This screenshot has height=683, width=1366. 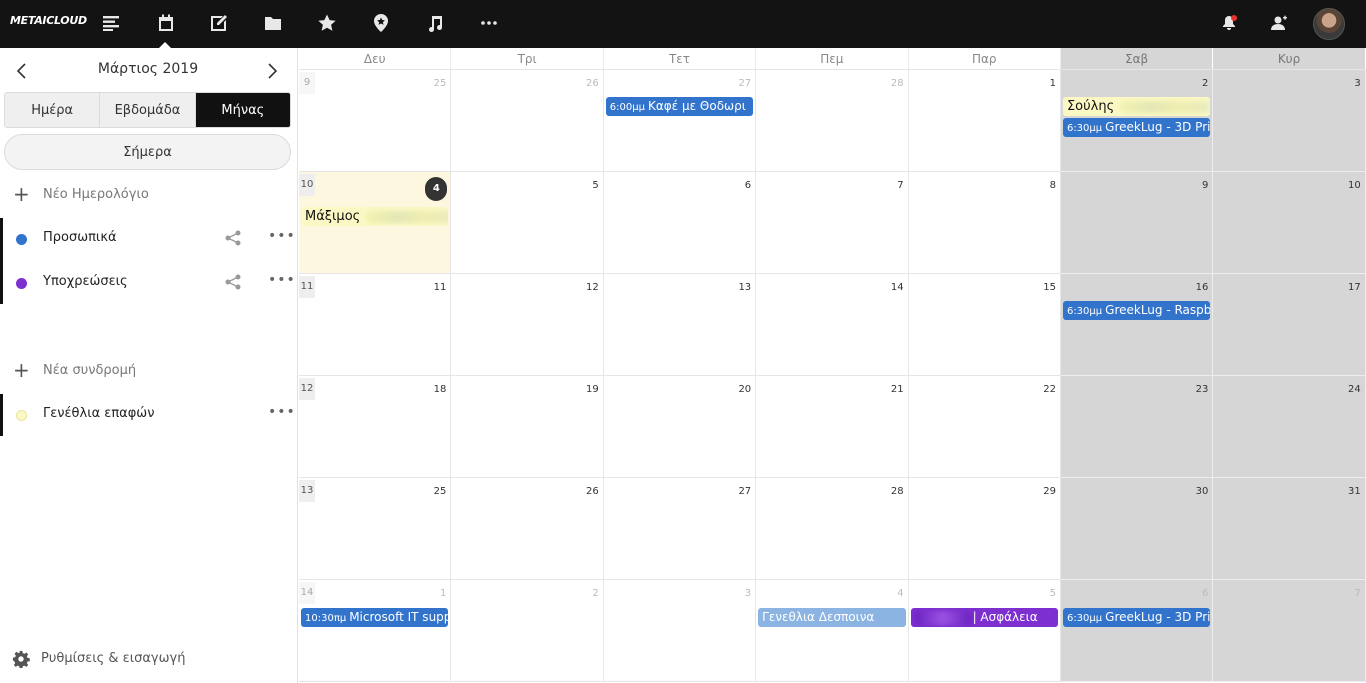 What do you see at coordinates (147, 152) in the screenshot?
I see `today-button: Σήμερα` at bounding box center [147, 152].